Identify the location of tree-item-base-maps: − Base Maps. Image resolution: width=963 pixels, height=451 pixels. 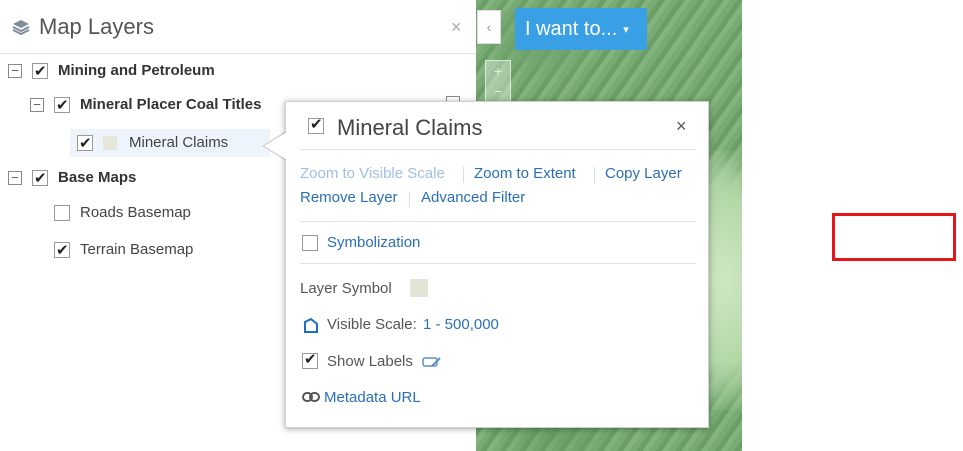
(72, 178).